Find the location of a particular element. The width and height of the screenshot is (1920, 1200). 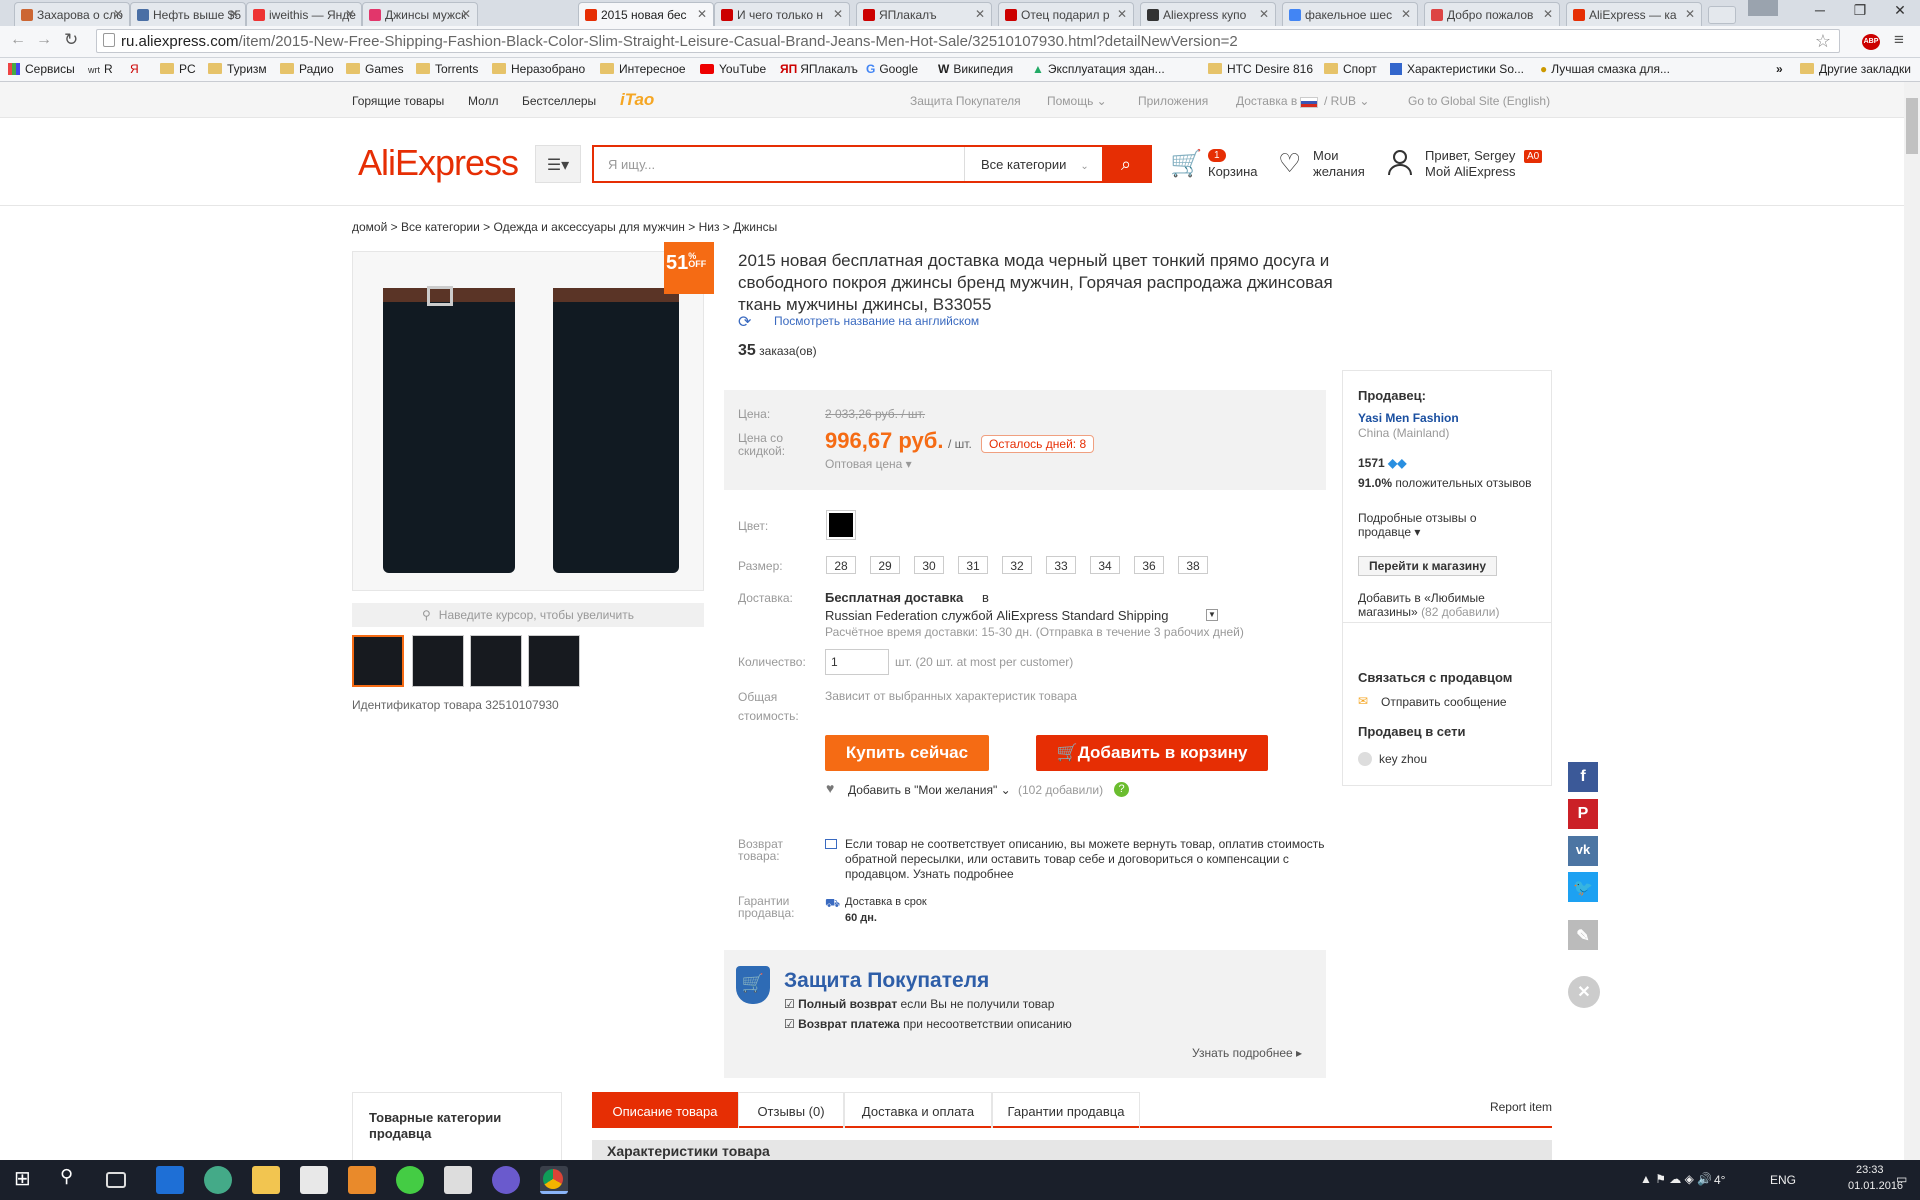

view-english-title-link: Посмотреть название на английском is located at coordinates (876, 321).